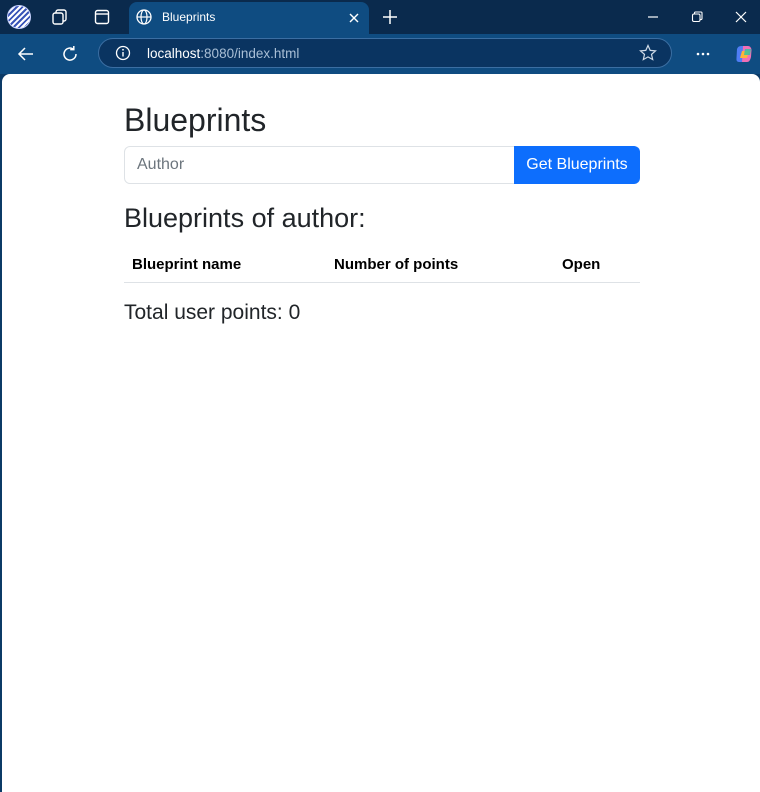 Image resolution: width=760 pixels, height=792 pixels. What do you see at coordinates (123, 55) in the screenshot?
I see `info-icon` at bounding box center [123, 55].